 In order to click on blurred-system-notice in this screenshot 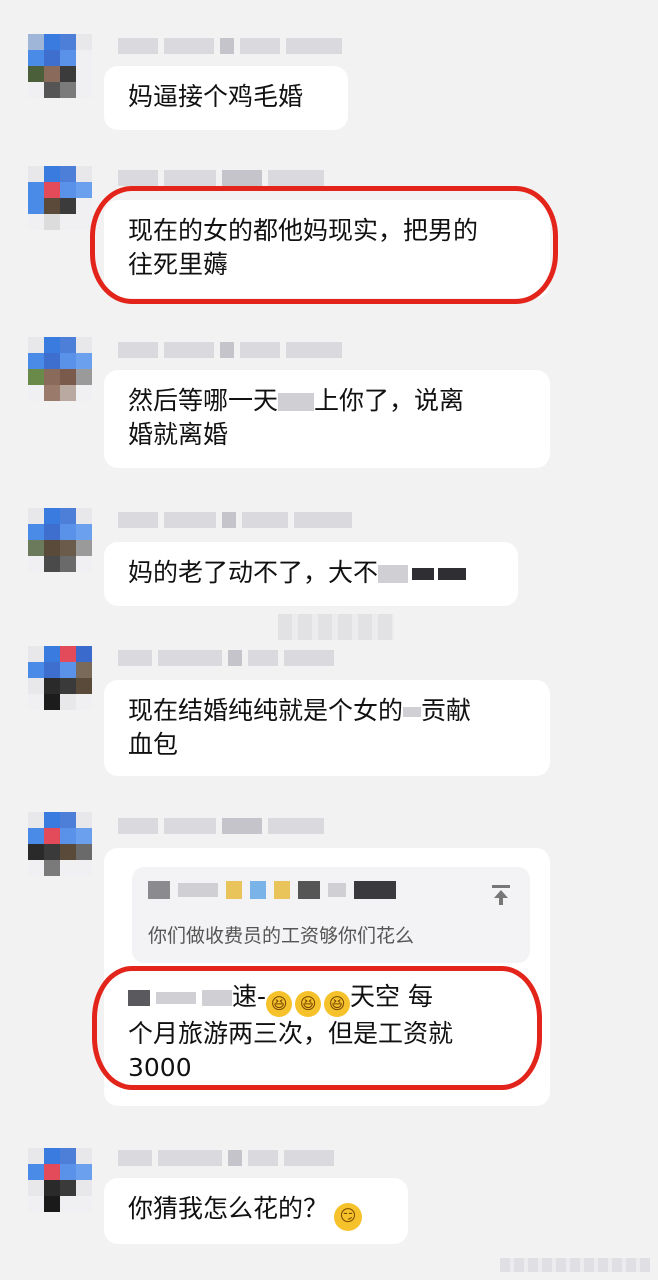, I will do `click(336, 627)`.